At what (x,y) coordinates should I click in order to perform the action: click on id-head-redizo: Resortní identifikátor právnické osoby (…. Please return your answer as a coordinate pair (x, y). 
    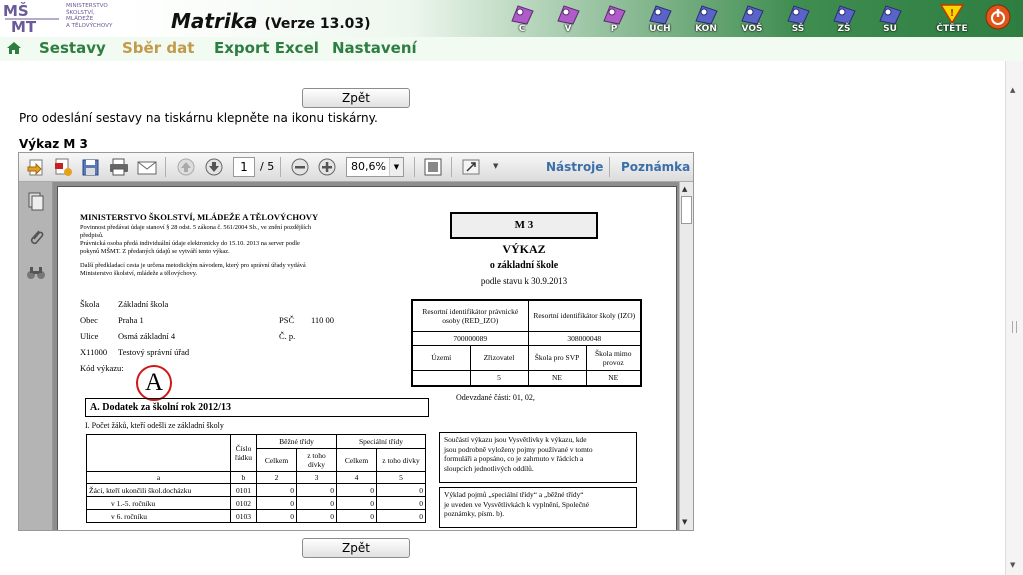
    Looking at the image, I should click on (470, 315).